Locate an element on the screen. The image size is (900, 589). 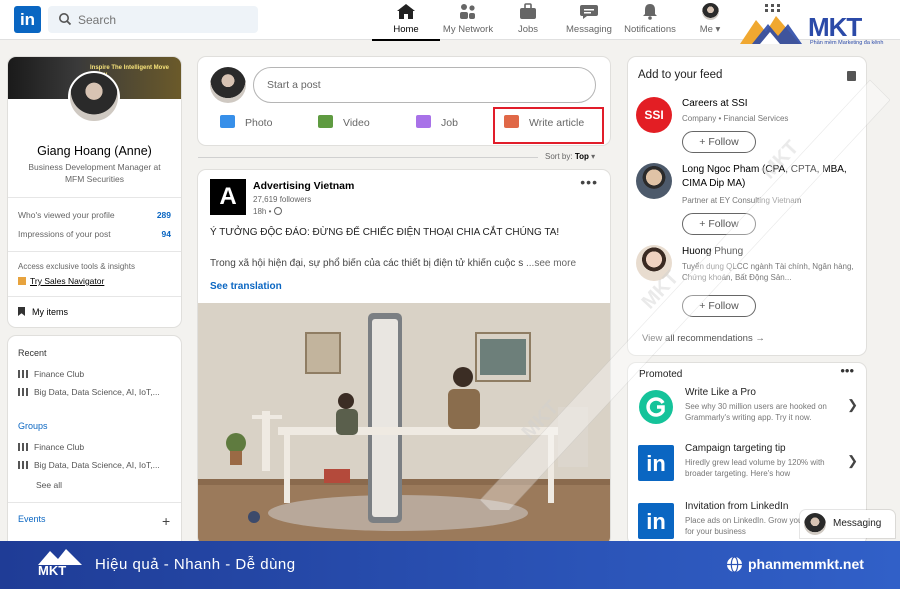
stat-profile-views: Who's viewed your profile 289 is located at coordinates (94, 215).